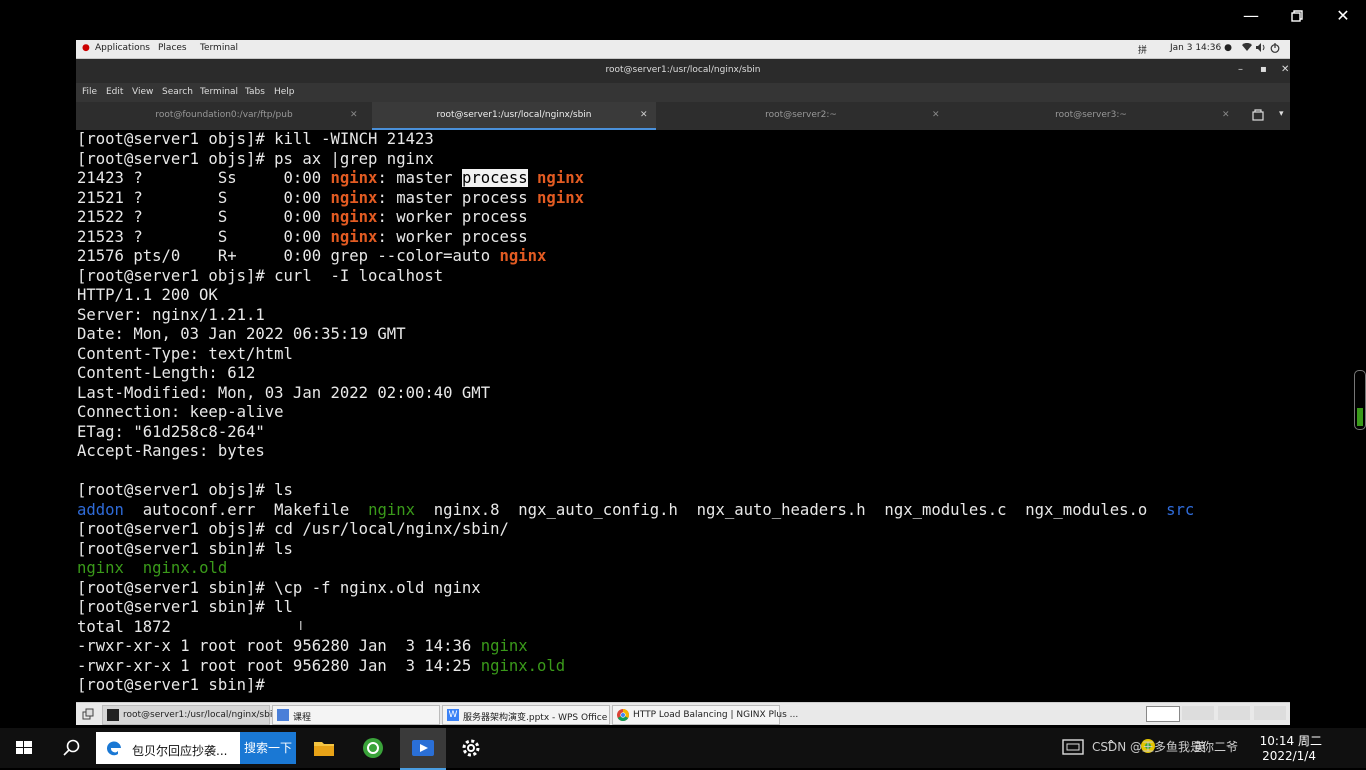  I want to click on search-button: 搜索一下, so click(268, 748).